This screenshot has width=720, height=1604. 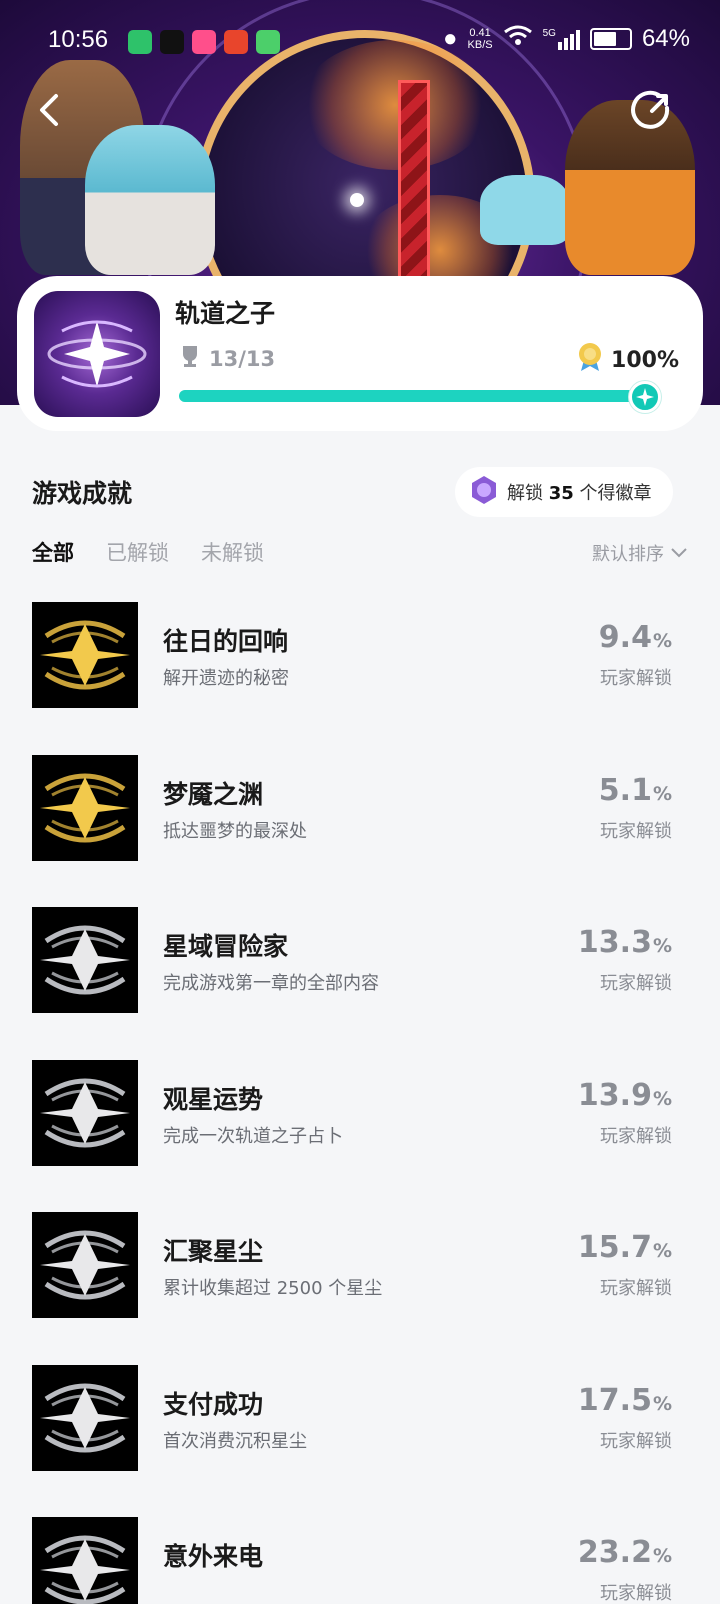 What do you see at coordinates (213, 1404) in the screenshot?
I see `achievement-name: 支付成功` at bounding box center [213, 1404].